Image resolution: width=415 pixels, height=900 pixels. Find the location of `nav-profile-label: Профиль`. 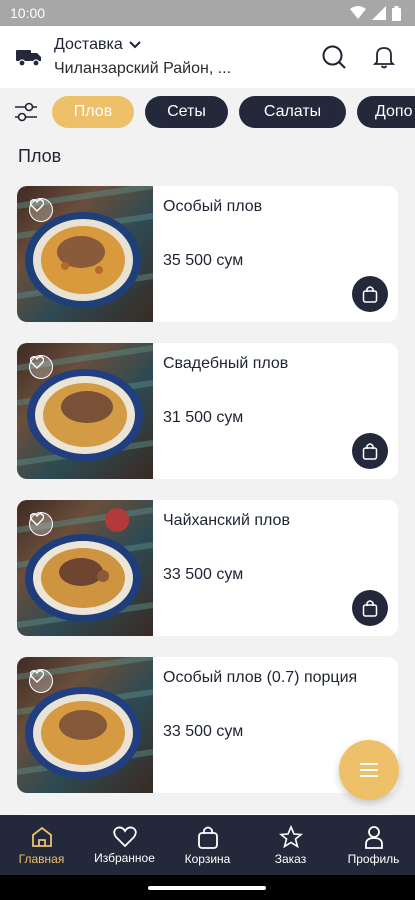

nav-profile-label: Профиль is located at coordinates (373, 858).